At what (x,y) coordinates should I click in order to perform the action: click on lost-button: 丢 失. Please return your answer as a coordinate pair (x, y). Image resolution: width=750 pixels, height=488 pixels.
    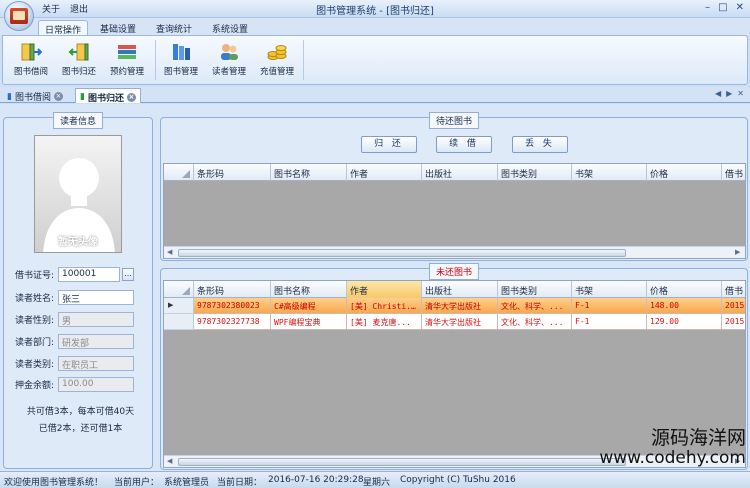
    Looking at the image, I should click on (540, 144).